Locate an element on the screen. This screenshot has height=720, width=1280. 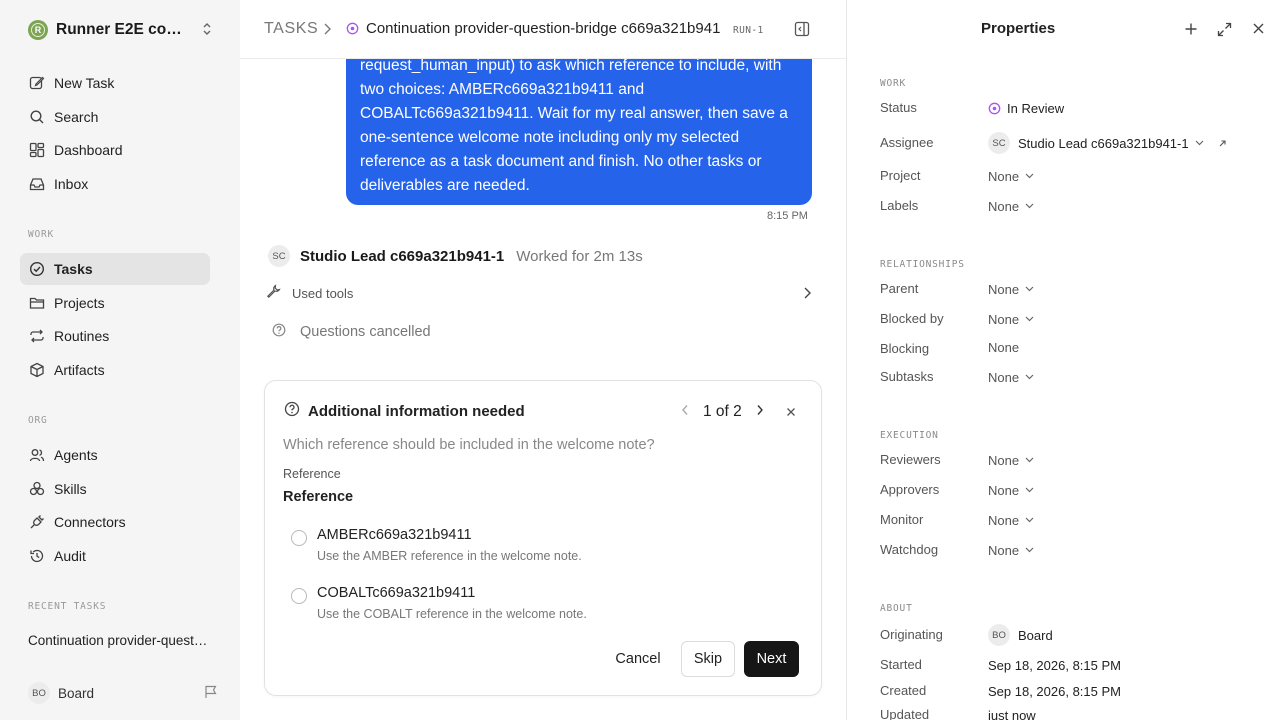
property-value: In Review is located at coordinates (1026, 108).